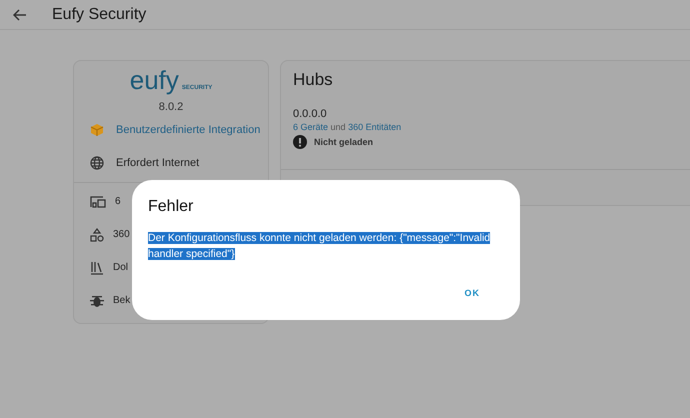 The image size is (690, 418). What do you see at coordinates (158, 162) in the screenshot?
I see `requirement-label: Erfordert Internet` at bounding box center [158, 162].